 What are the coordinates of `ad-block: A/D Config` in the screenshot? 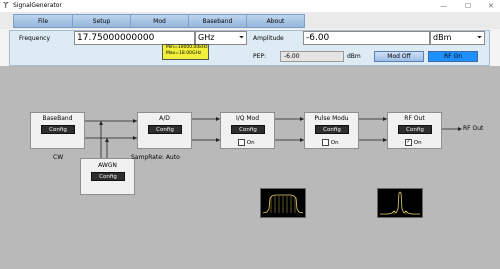 It's located at (164, 130).